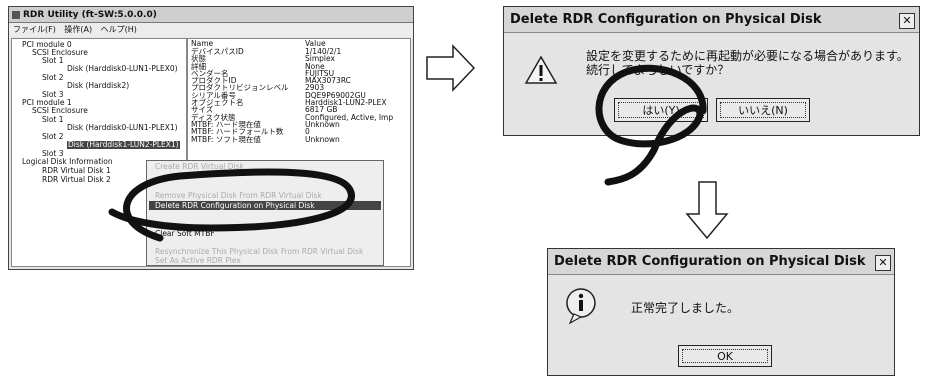 The width and height of the screenshot is (925, 381). Describe the element at coordinates (226, 139) in the screenshot. I see `property-name: MTBF: ソフト現在値` at that location.